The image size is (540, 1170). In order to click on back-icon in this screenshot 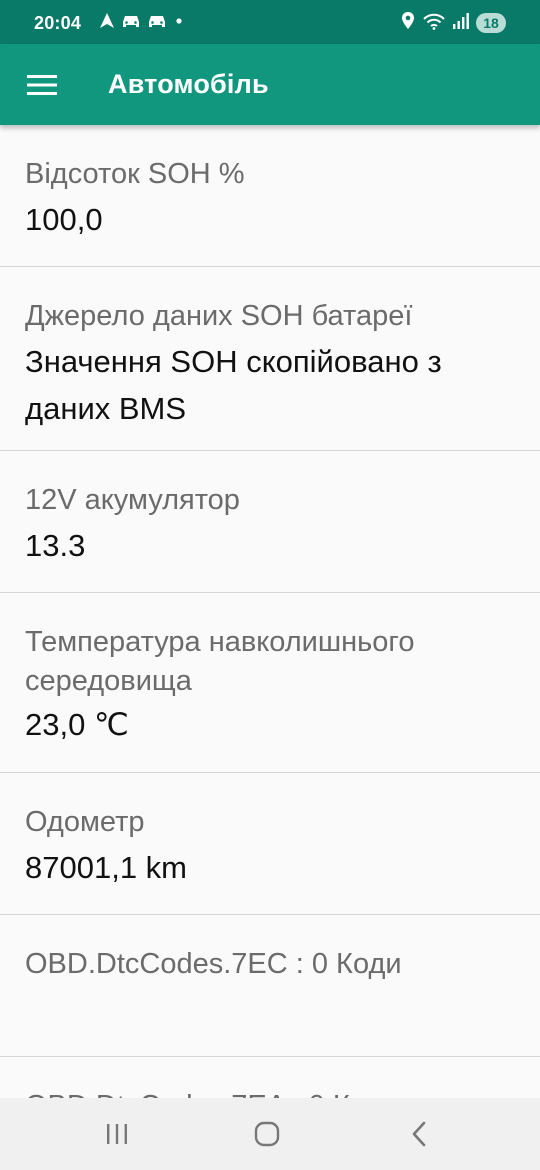, I will do `click(419, 1134)`.